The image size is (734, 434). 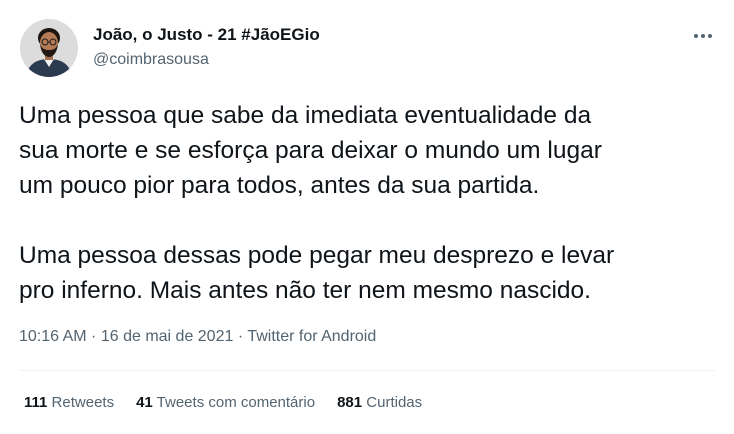 I want to click on divider, so click(x=367, y=370).